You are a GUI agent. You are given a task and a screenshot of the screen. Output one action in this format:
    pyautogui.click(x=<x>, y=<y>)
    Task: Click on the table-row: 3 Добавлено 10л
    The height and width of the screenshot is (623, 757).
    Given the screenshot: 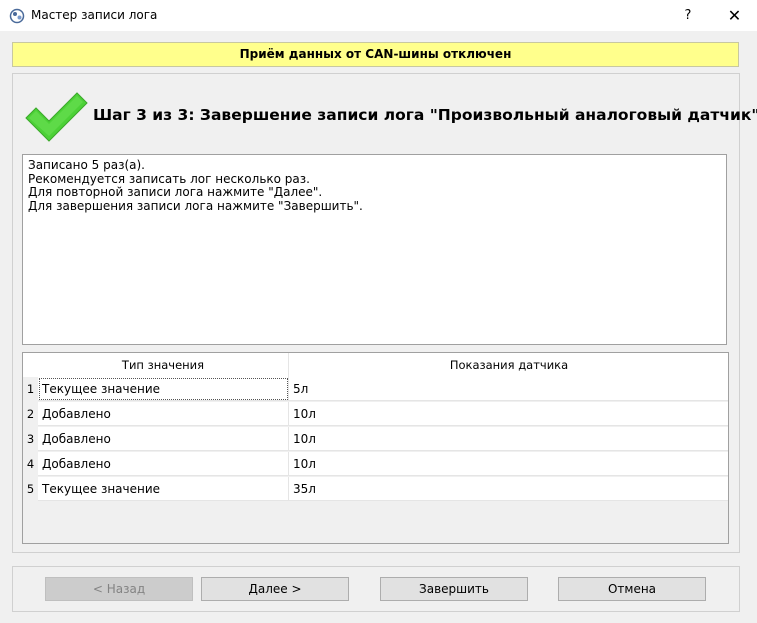 What is the action you would take?
    pyautogui.click(x=375, y=439)
    